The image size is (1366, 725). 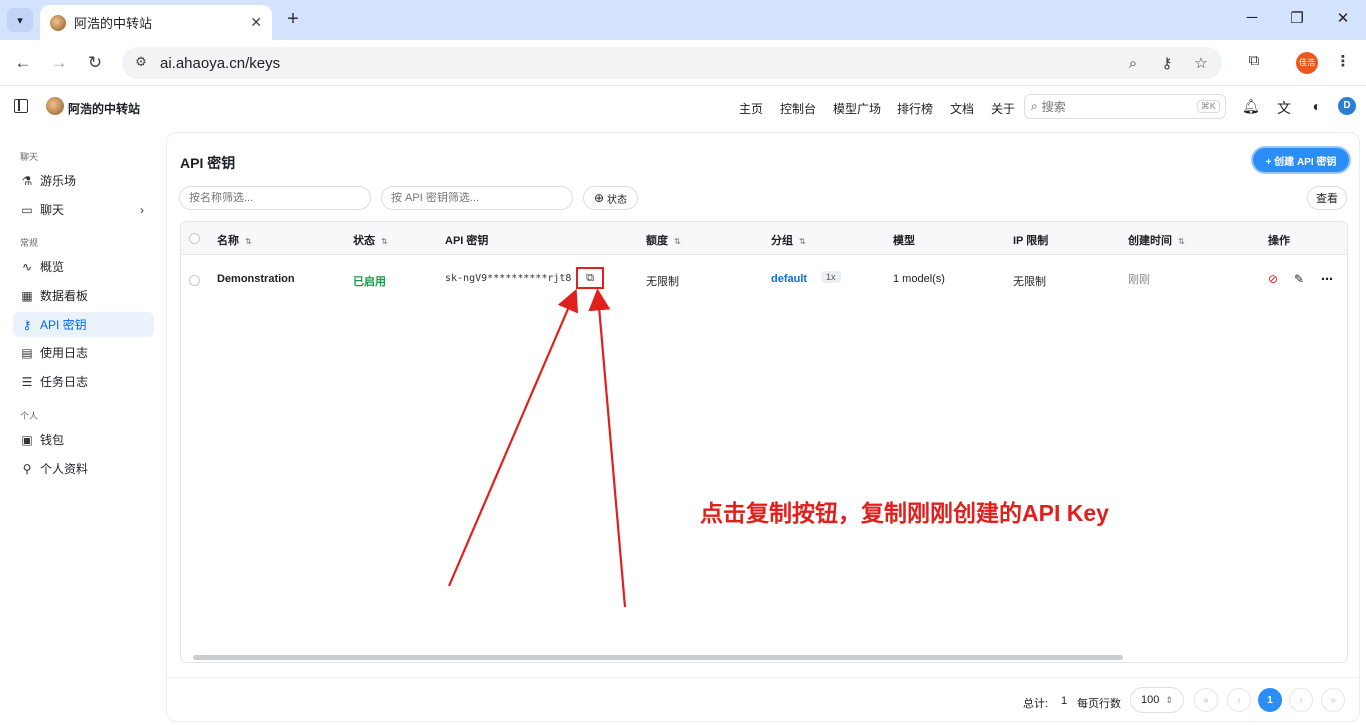 What do you see at coordinates (1119, 106) in the screenshot?
I see `search-input` at bounding box center [1119, 106].